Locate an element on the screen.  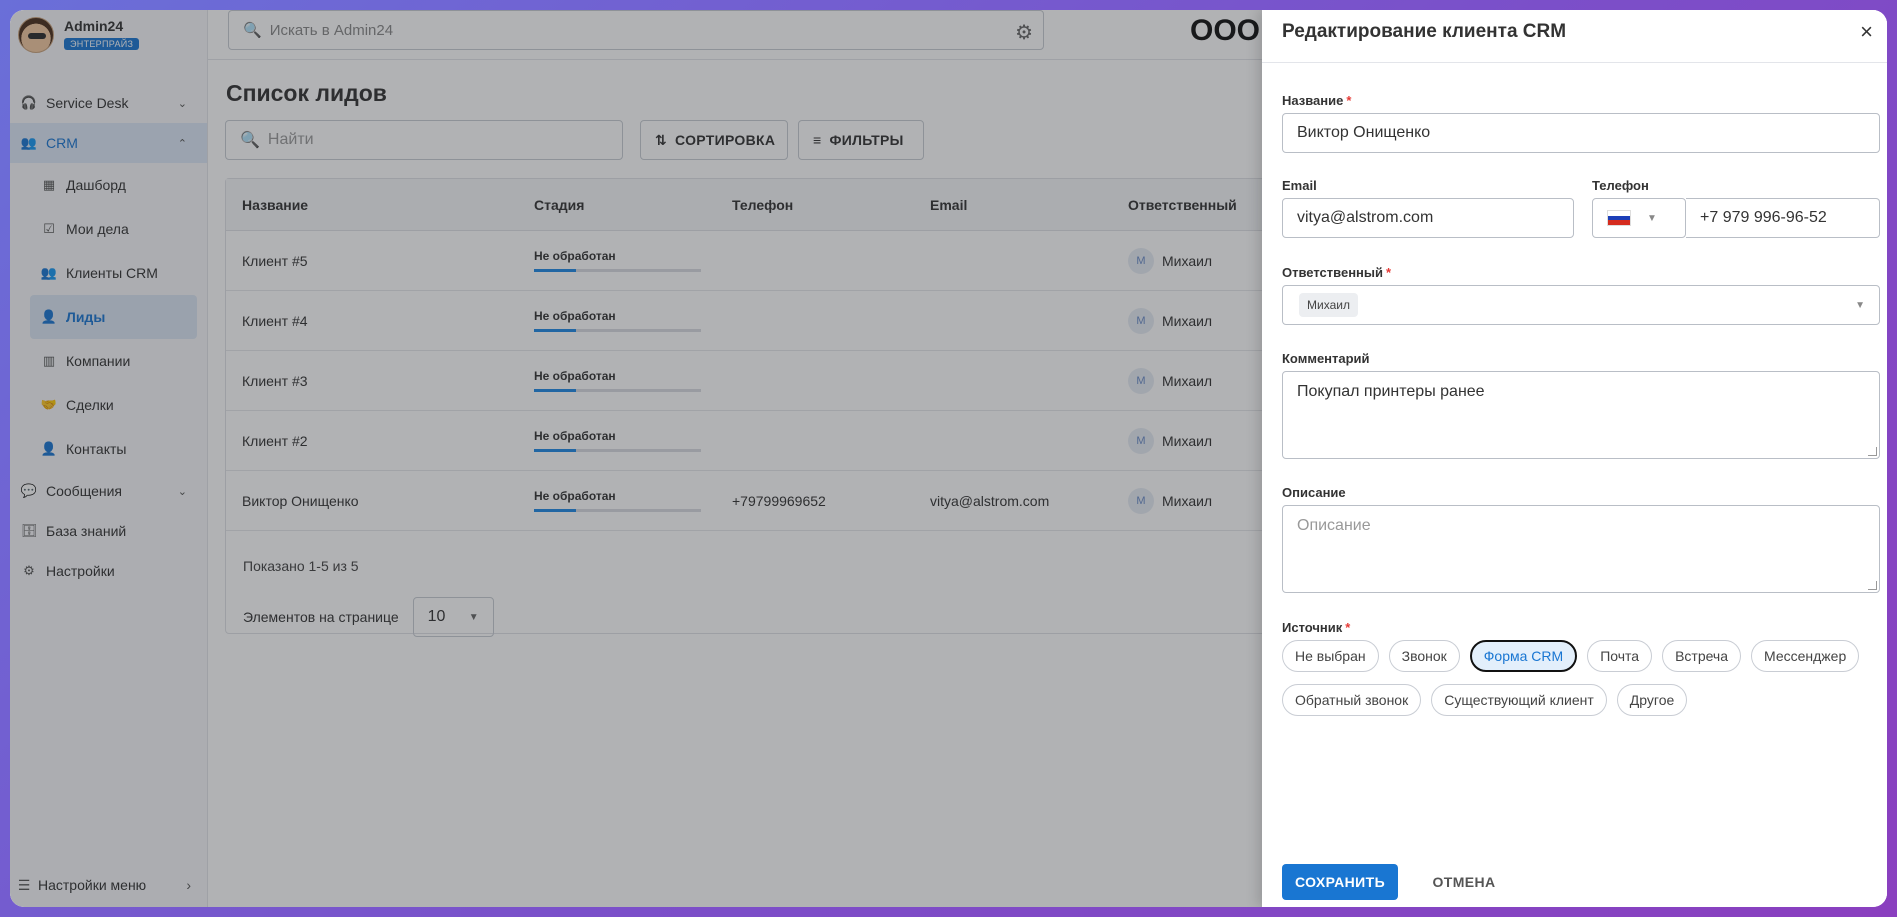
phone-value: +7 979 996-96-52 is located at coordinates (1763, 217).